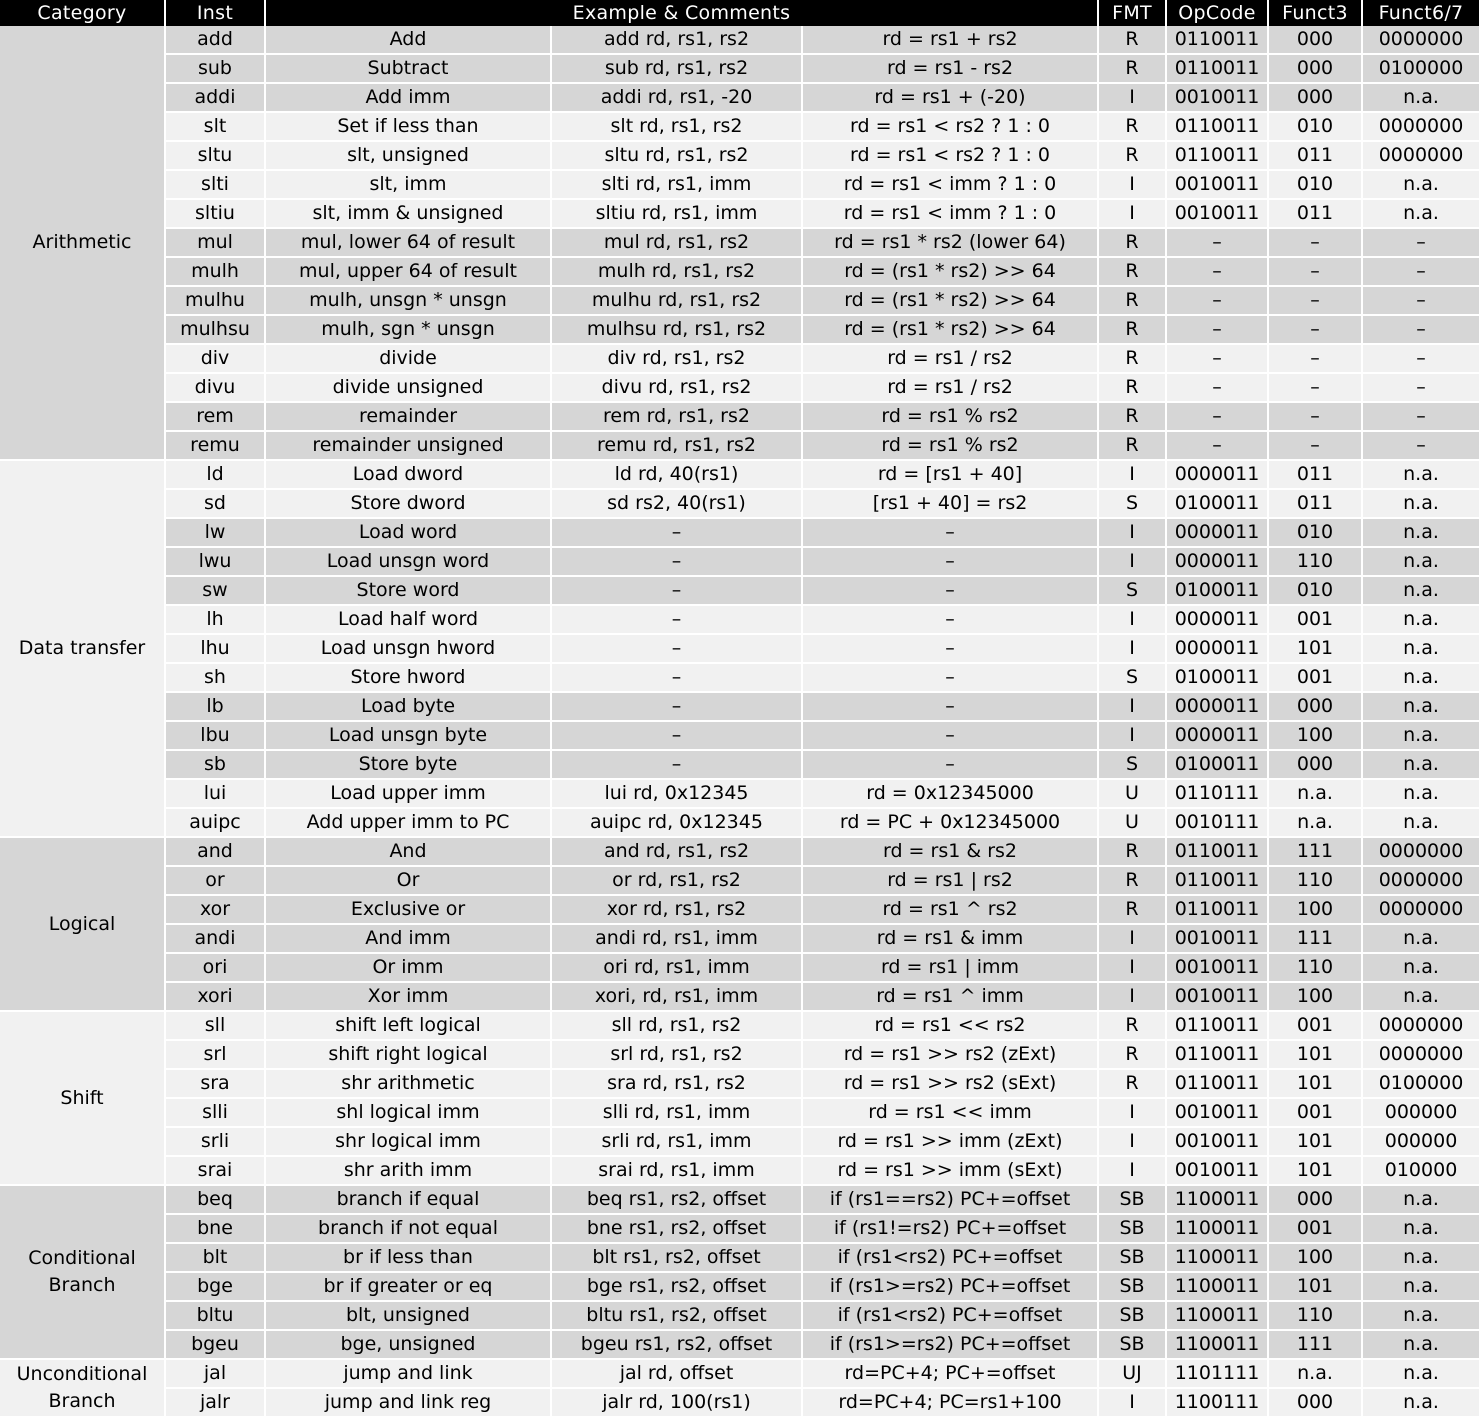 This screenshot has height=1418, width=1479. I want to click on cell-comment: rd = rs1 ^ rs2, so click(951, 910).